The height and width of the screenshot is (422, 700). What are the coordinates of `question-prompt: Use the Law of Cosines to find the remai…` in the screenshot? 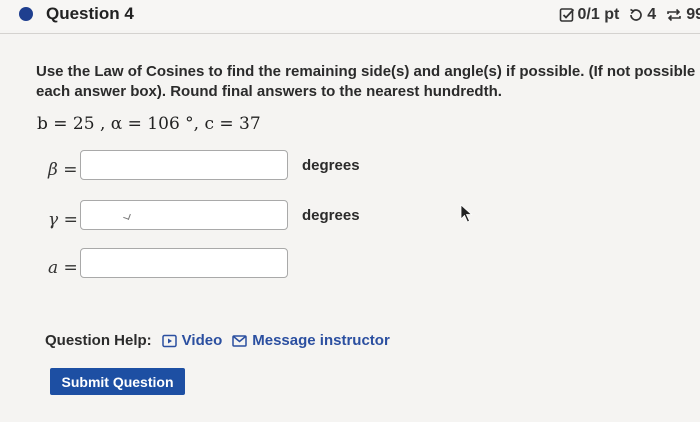 It's located at (368, 82).